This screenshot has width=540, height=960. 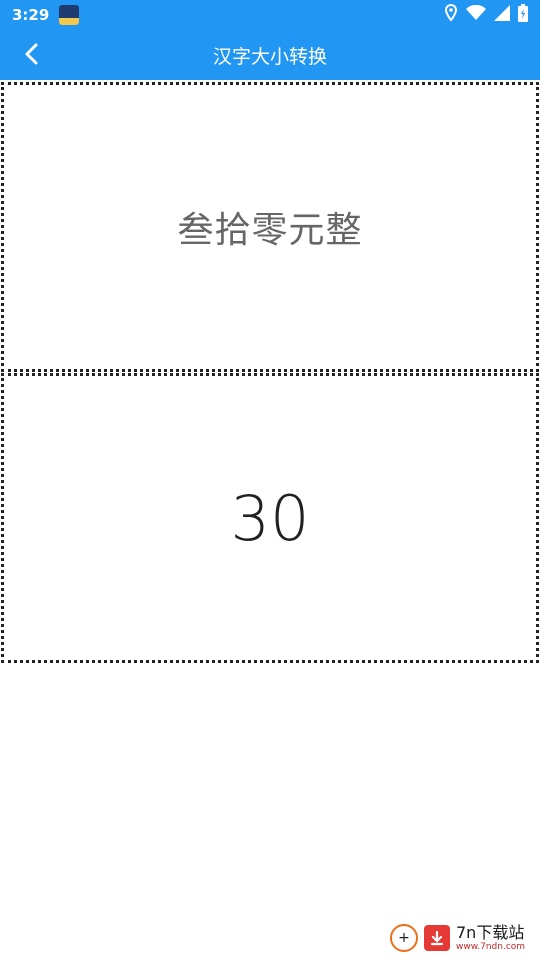 I want to click on app-notification-icon, so click(x=69, y=15).